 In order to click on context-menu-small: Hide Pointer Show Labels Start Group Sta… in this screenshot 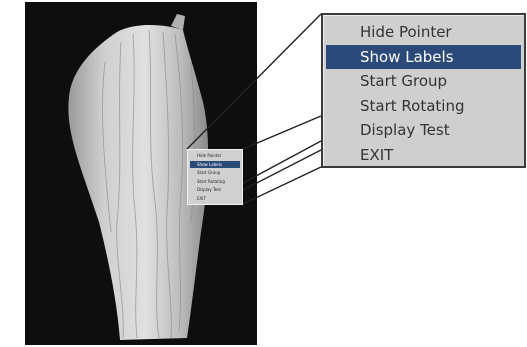, I will do `click(215, 177)`.